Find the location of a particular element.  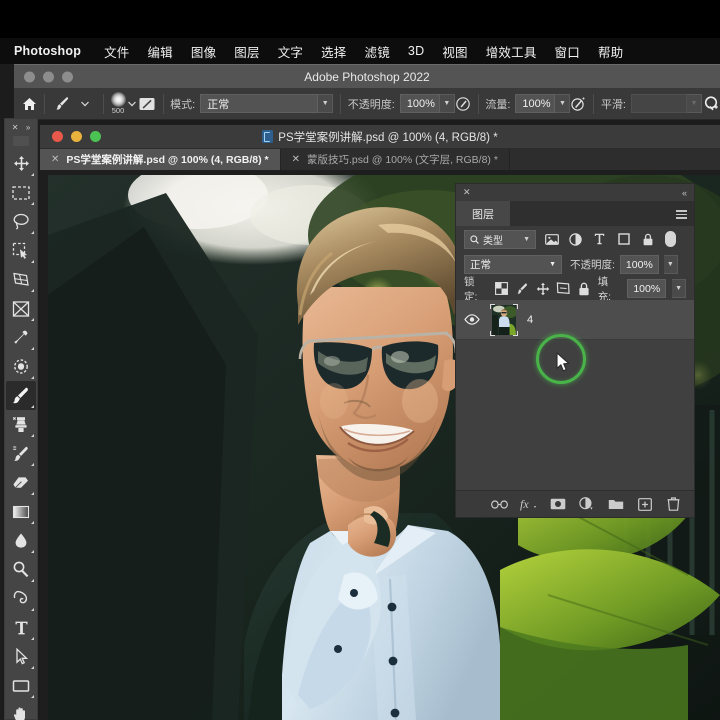

expand-right-icon: » is located at coordinates (28, 127).